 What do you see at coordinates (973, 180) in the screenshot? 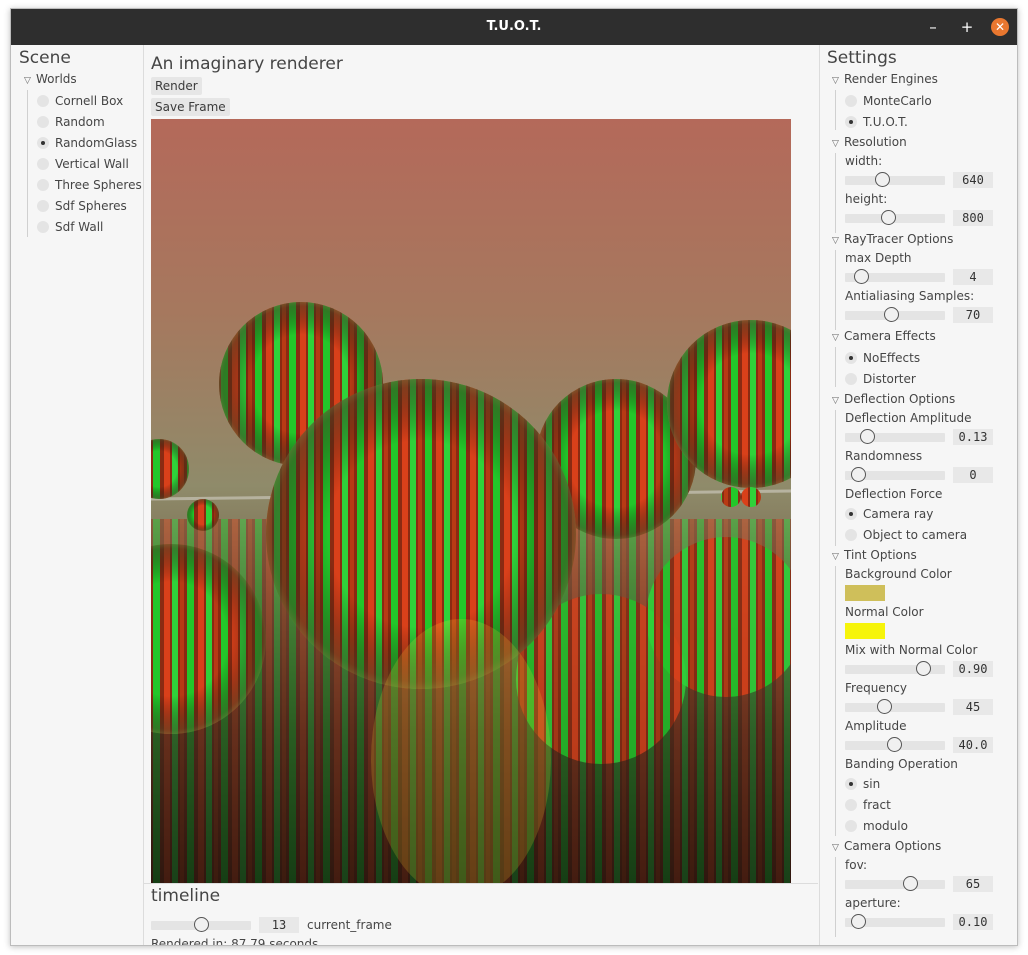
I see `width-value: 640` at bounding box center [973, 180].